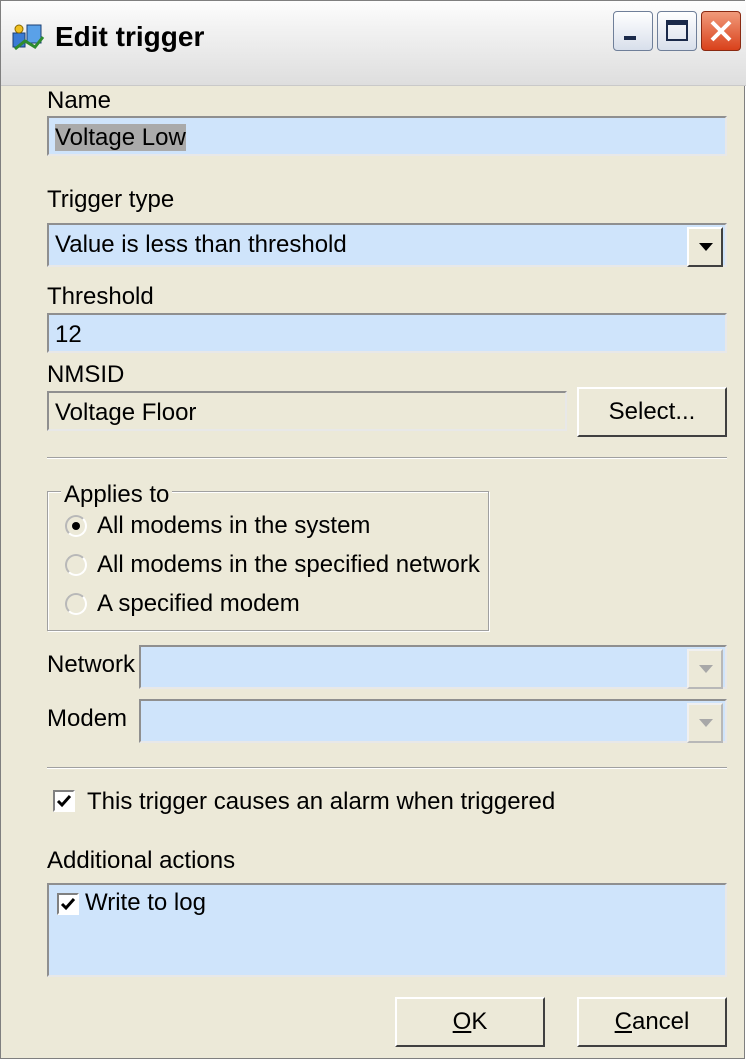 The width and height of the screenshot is (747, 1061). Describe the element at coordinates (117, 495) in the screenshot. I see `applies-to-caption: Applies to` at that location.